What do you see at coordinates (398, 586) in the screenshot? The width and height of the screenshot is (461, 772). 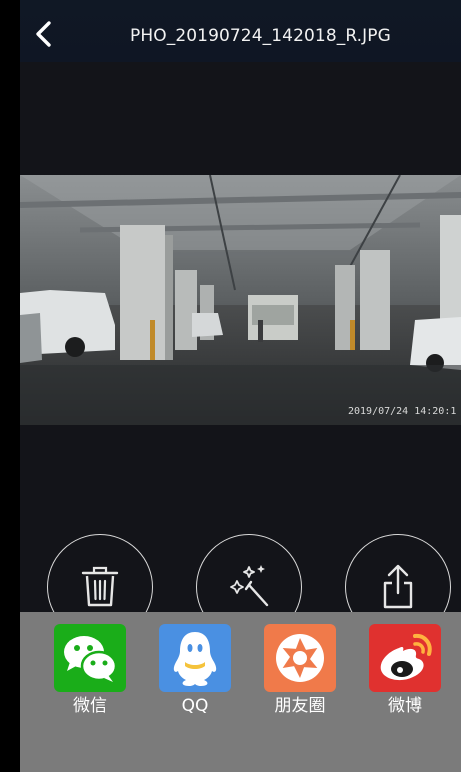 I see `share-icon` at bounding box center [398, 586].